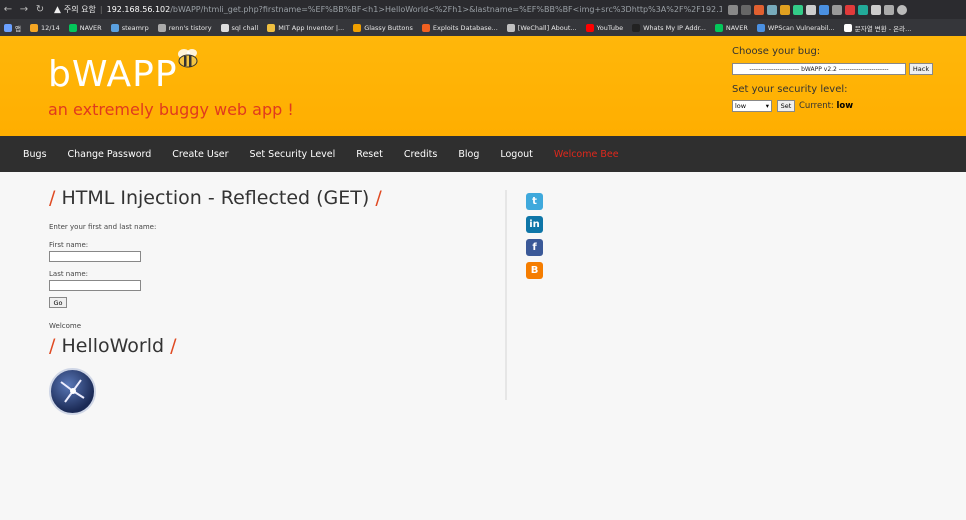 The height and width of the screenshot is (520, 966). Describe the element at coordinates (901, 9) in the screenshot. I see `avatar` at that location.